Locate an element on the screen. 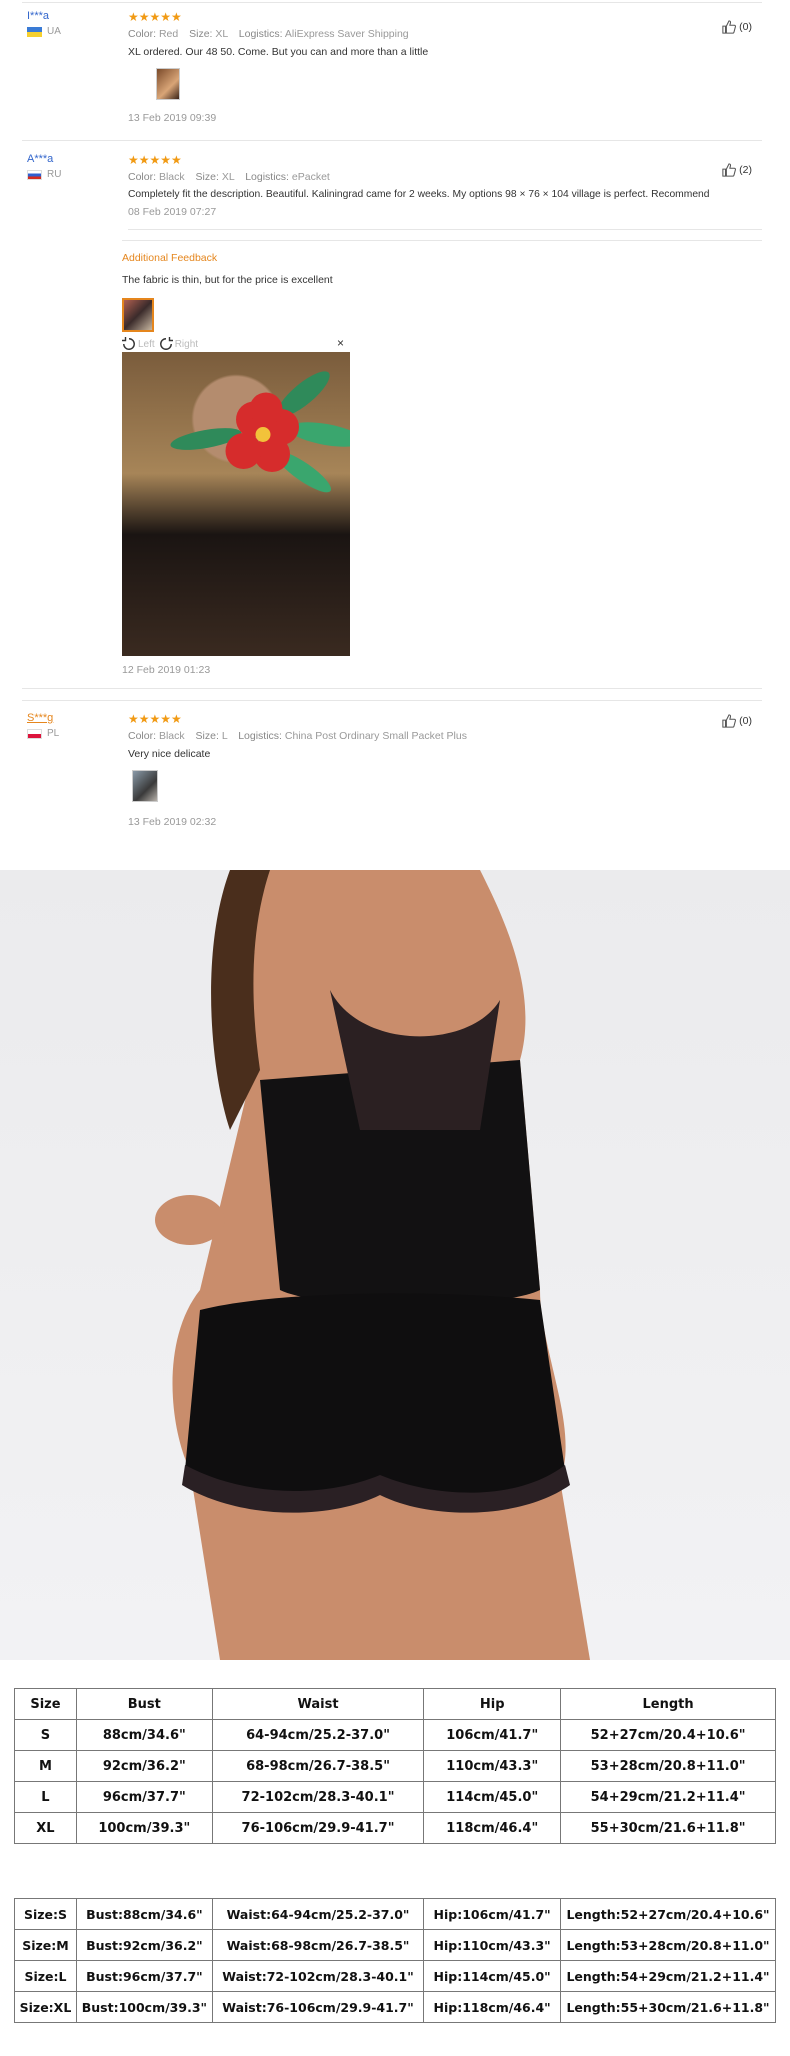  logistics-value: ePacket is located at coordinates (310, 177).